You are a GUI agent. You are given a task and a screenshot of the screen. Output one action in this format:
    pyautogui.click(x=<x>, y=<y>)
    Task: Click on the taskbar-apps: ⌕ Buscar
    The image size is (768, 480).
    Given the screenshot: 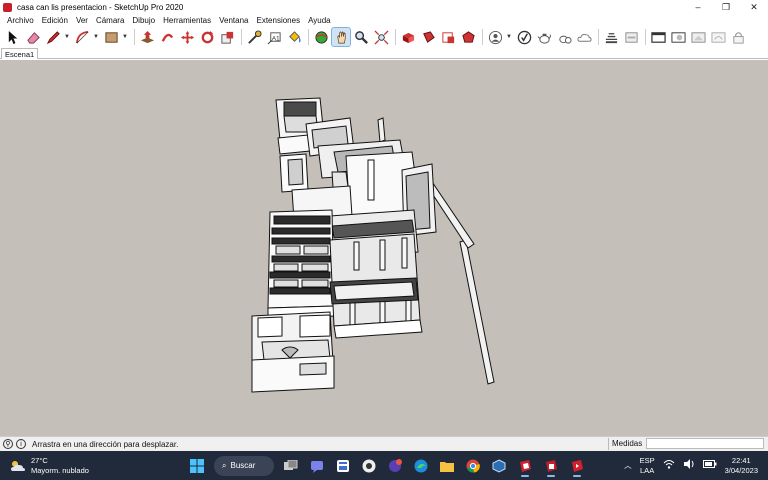 What is the action you would take?
    pyautogui.click(x=389, y=465)
    